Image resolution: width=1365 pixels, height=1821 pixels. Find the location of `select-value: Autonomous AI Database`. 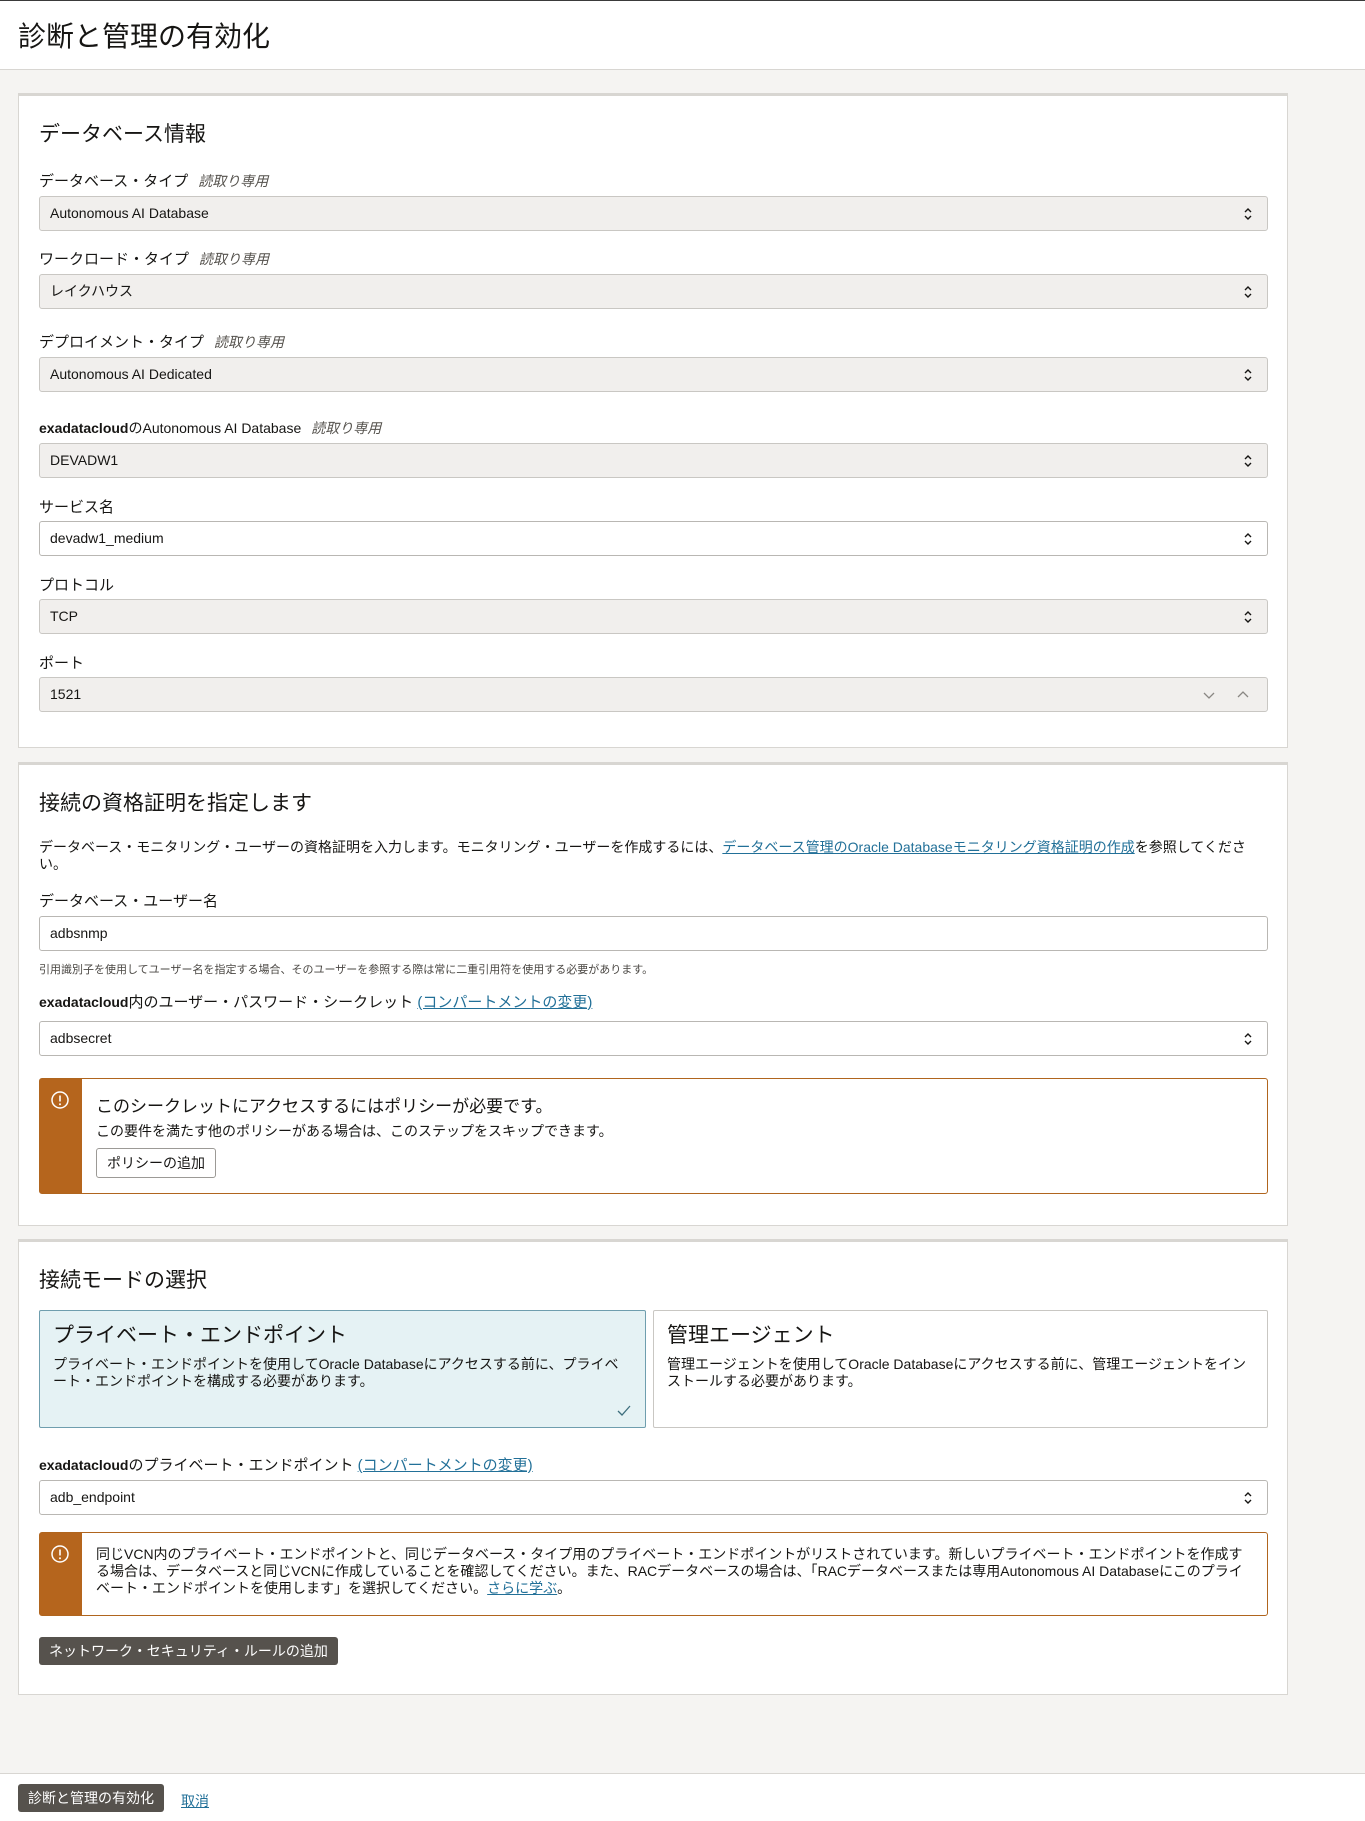

select-value: Autonomous AI Database is located at coordinates (129, 213).